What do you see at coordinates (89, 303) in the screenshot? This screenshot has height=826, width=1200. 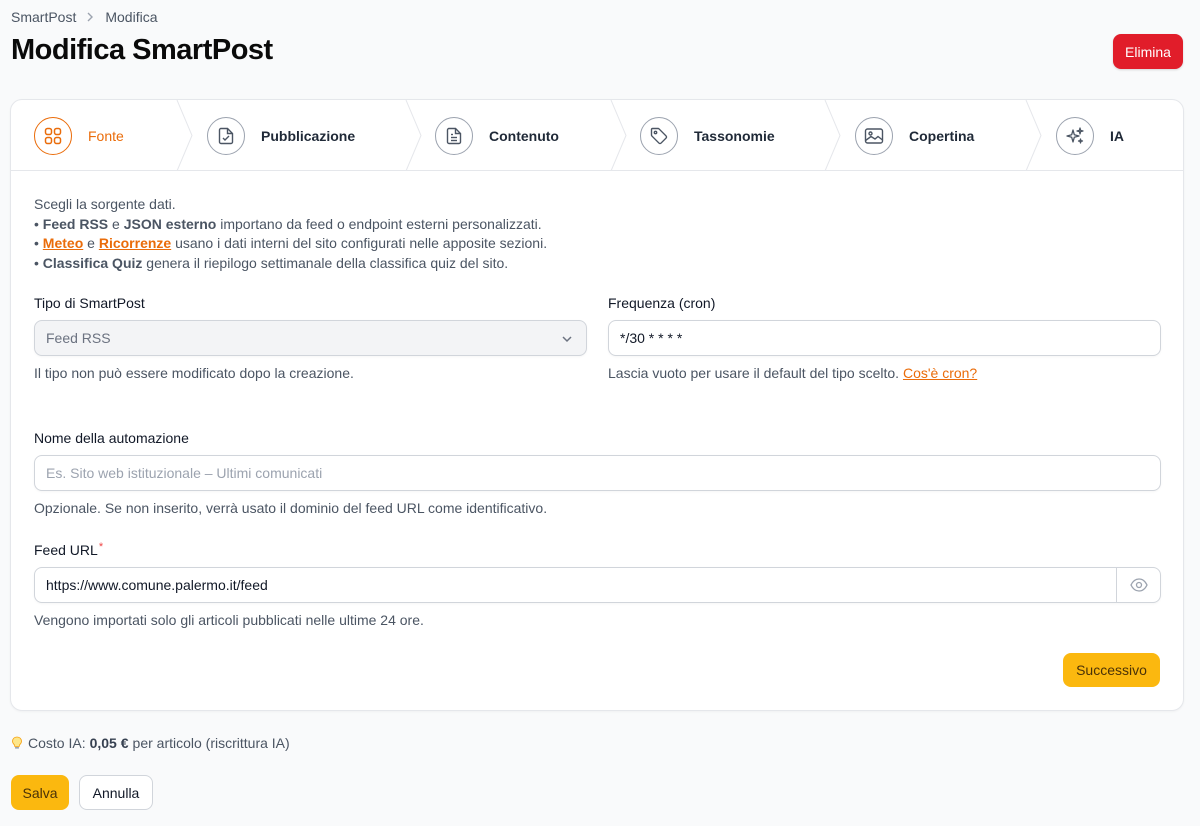 I see `type-label: Tipo di SmartPost` at bounding box center [89, 303].